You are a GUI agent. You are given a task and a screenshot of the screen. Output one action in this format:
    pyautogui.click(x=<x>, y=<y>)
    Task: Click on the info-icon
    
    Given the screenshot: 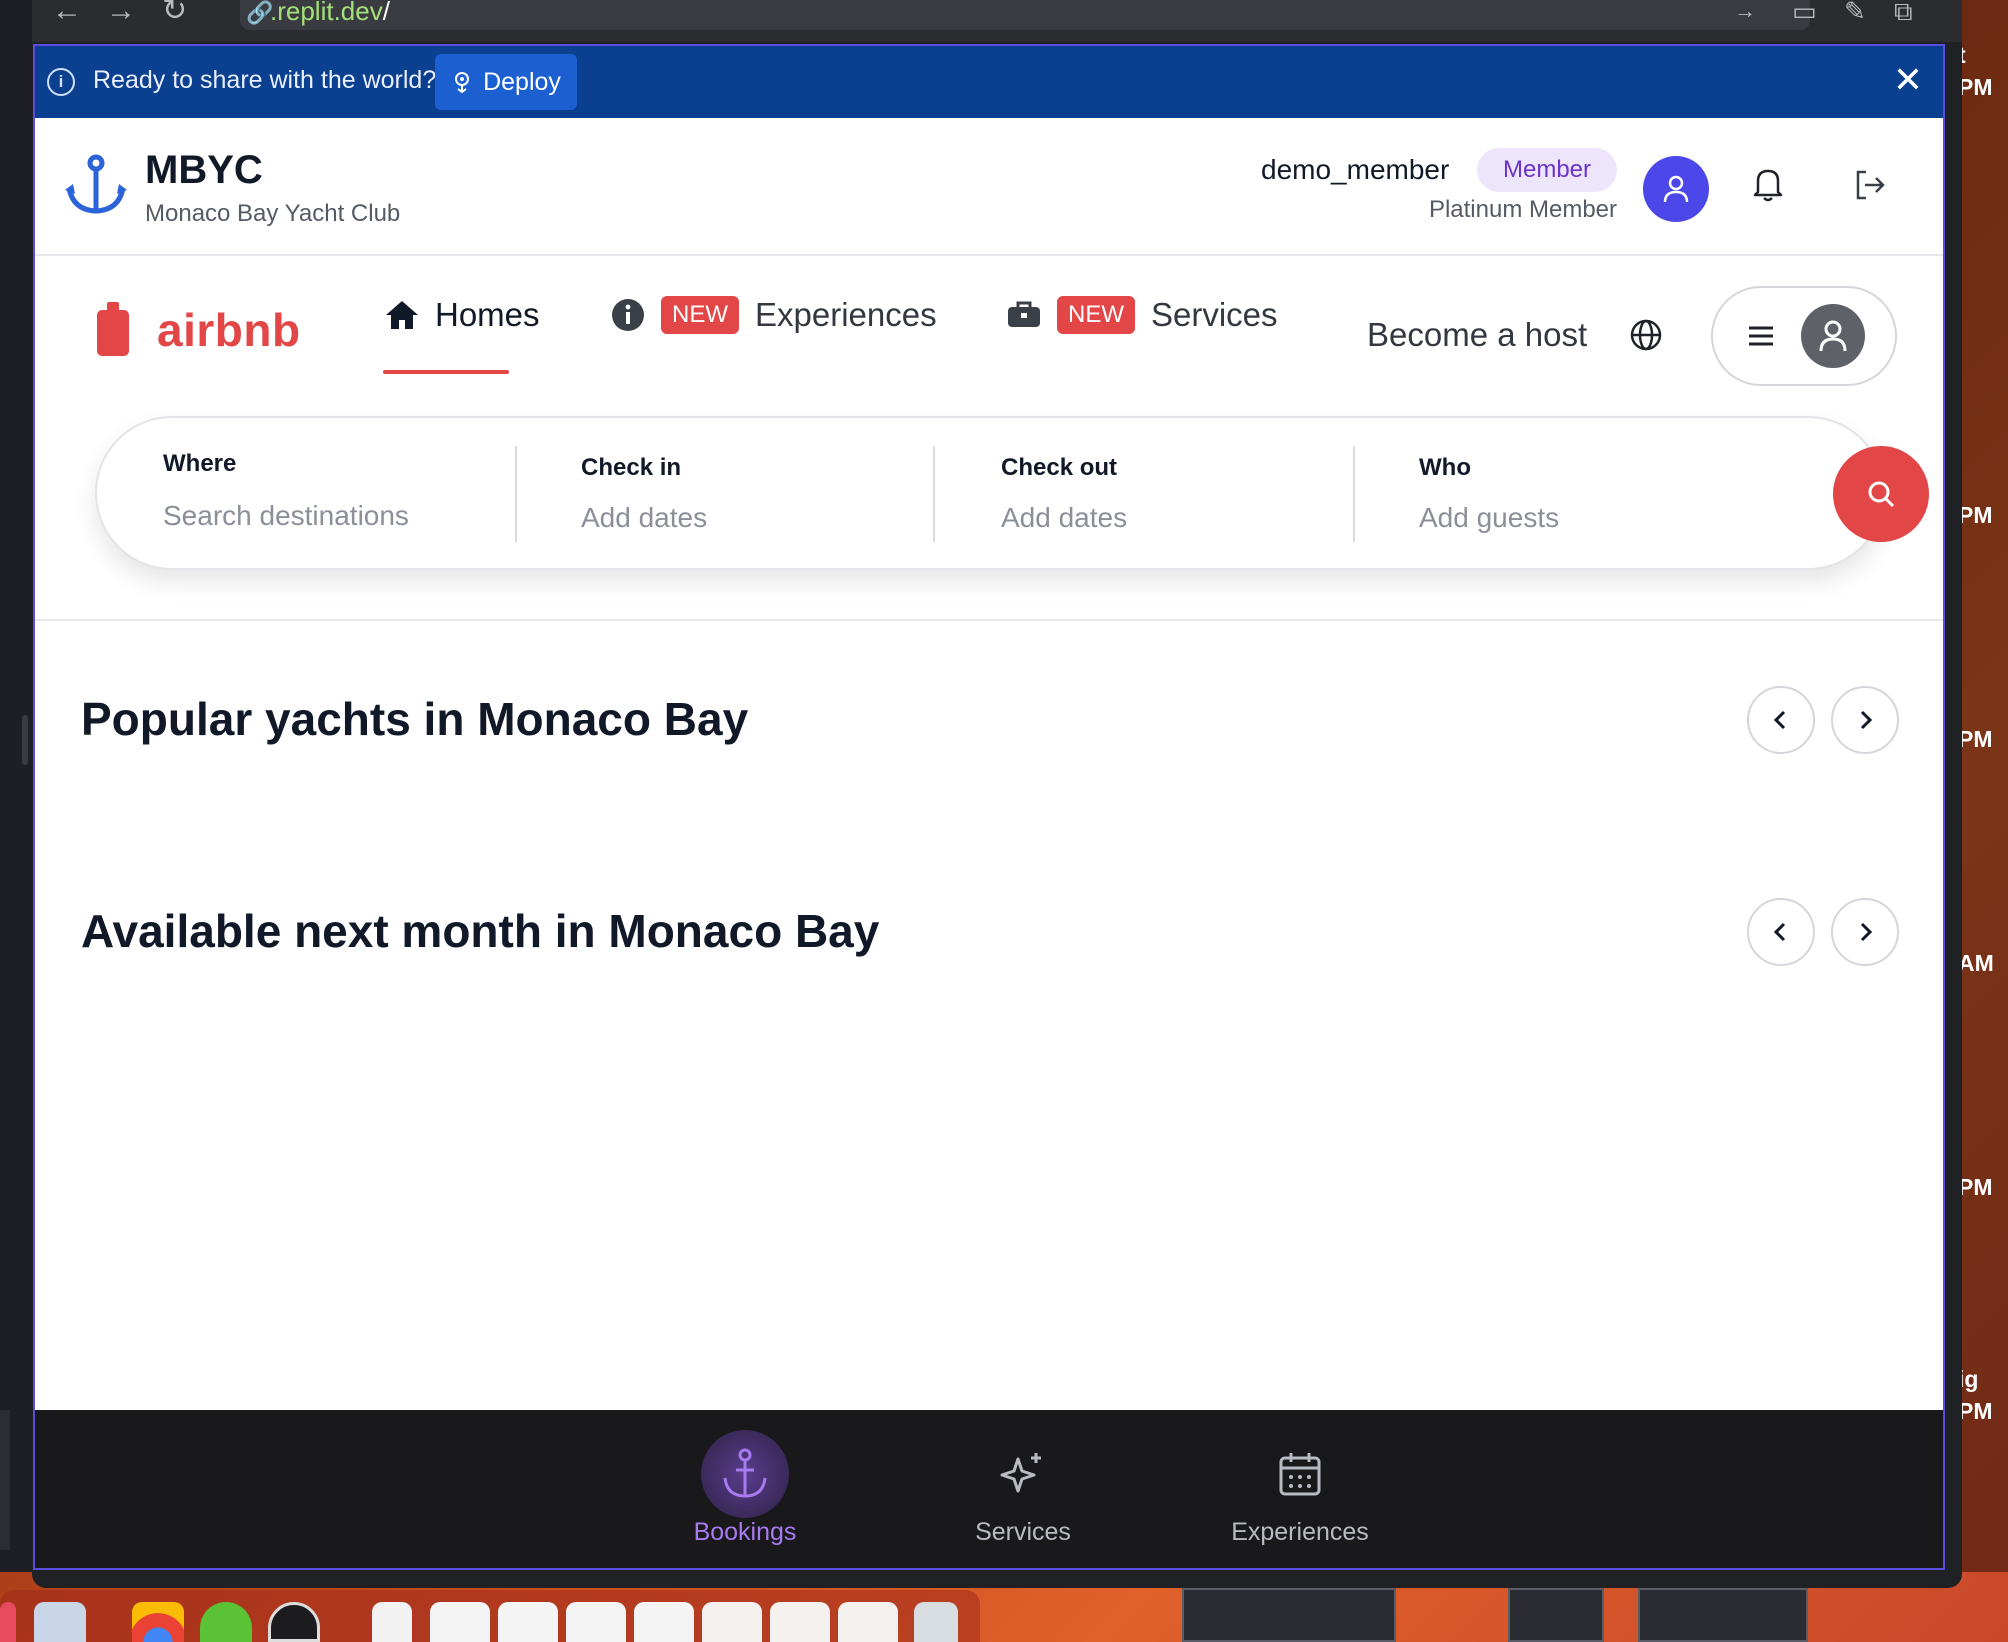 What is the action you would take?
    pyautogui.click(x=628, y=315)
    